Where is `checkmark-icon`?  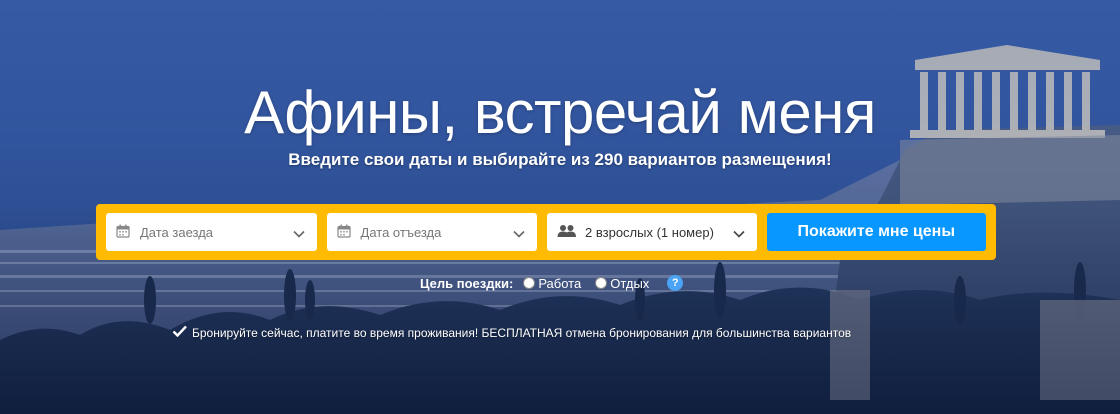
checkmark-icon is located at coordinates (180, 332).